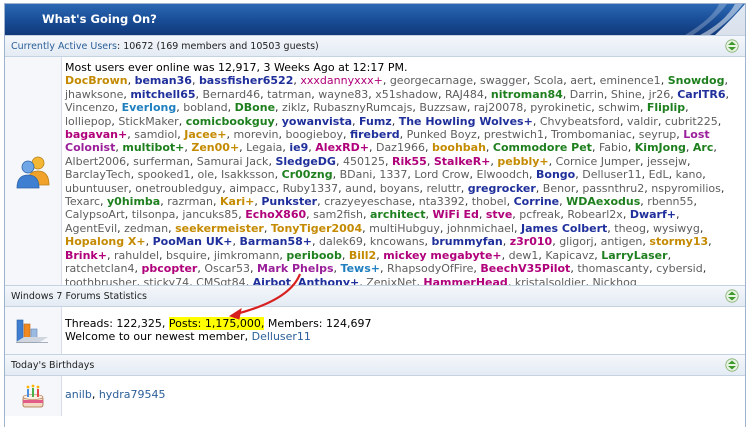 The width and height of the screenshot is (750, 427). What do you see at coordinates (163, 80) in the screenshot?
I see `active-user-link: beman36` at bounding box center [163, 80].